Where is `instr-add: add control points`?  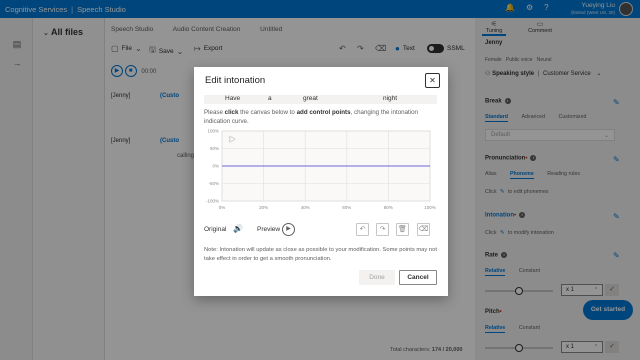 instr-add: add control points is located at coordinates (323, 112).